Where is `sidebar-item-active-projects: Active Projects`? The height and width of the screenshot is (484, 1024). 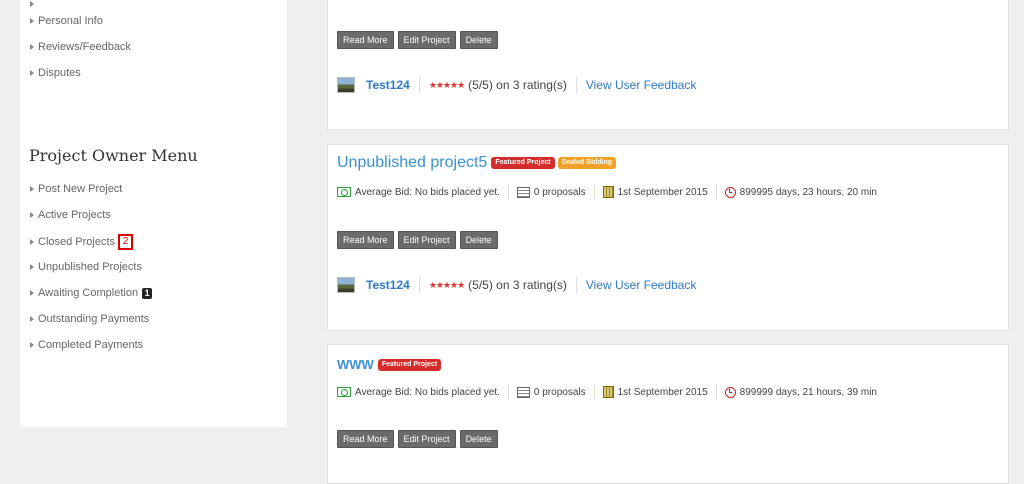 sidebar-item-active-projects: Active Projects is located at coordinates (70, 215).